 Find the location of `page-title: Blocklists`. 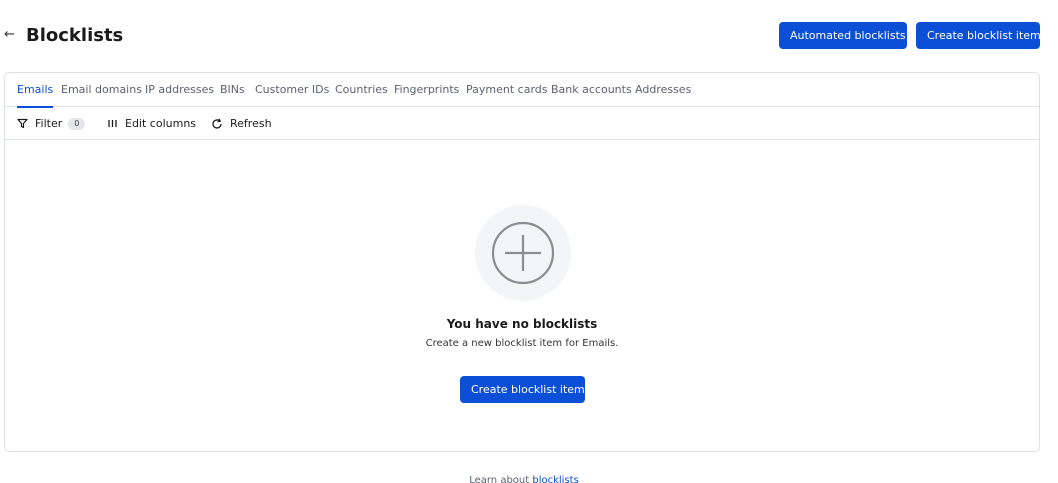

page-title: Blocklists is located at coordinates (75, 35).